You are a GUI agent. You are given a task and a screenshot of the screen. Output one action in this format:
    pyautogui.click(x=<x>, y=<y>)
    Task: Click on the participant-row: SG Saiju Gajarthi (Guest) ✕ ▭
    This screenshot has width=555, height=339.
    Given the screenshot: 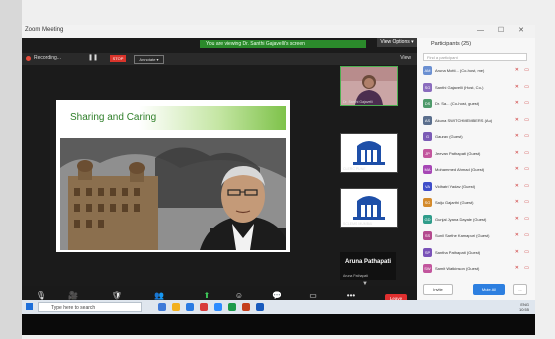 What is the action you would take?
    pyautogui.click(x=477, y=203)
    